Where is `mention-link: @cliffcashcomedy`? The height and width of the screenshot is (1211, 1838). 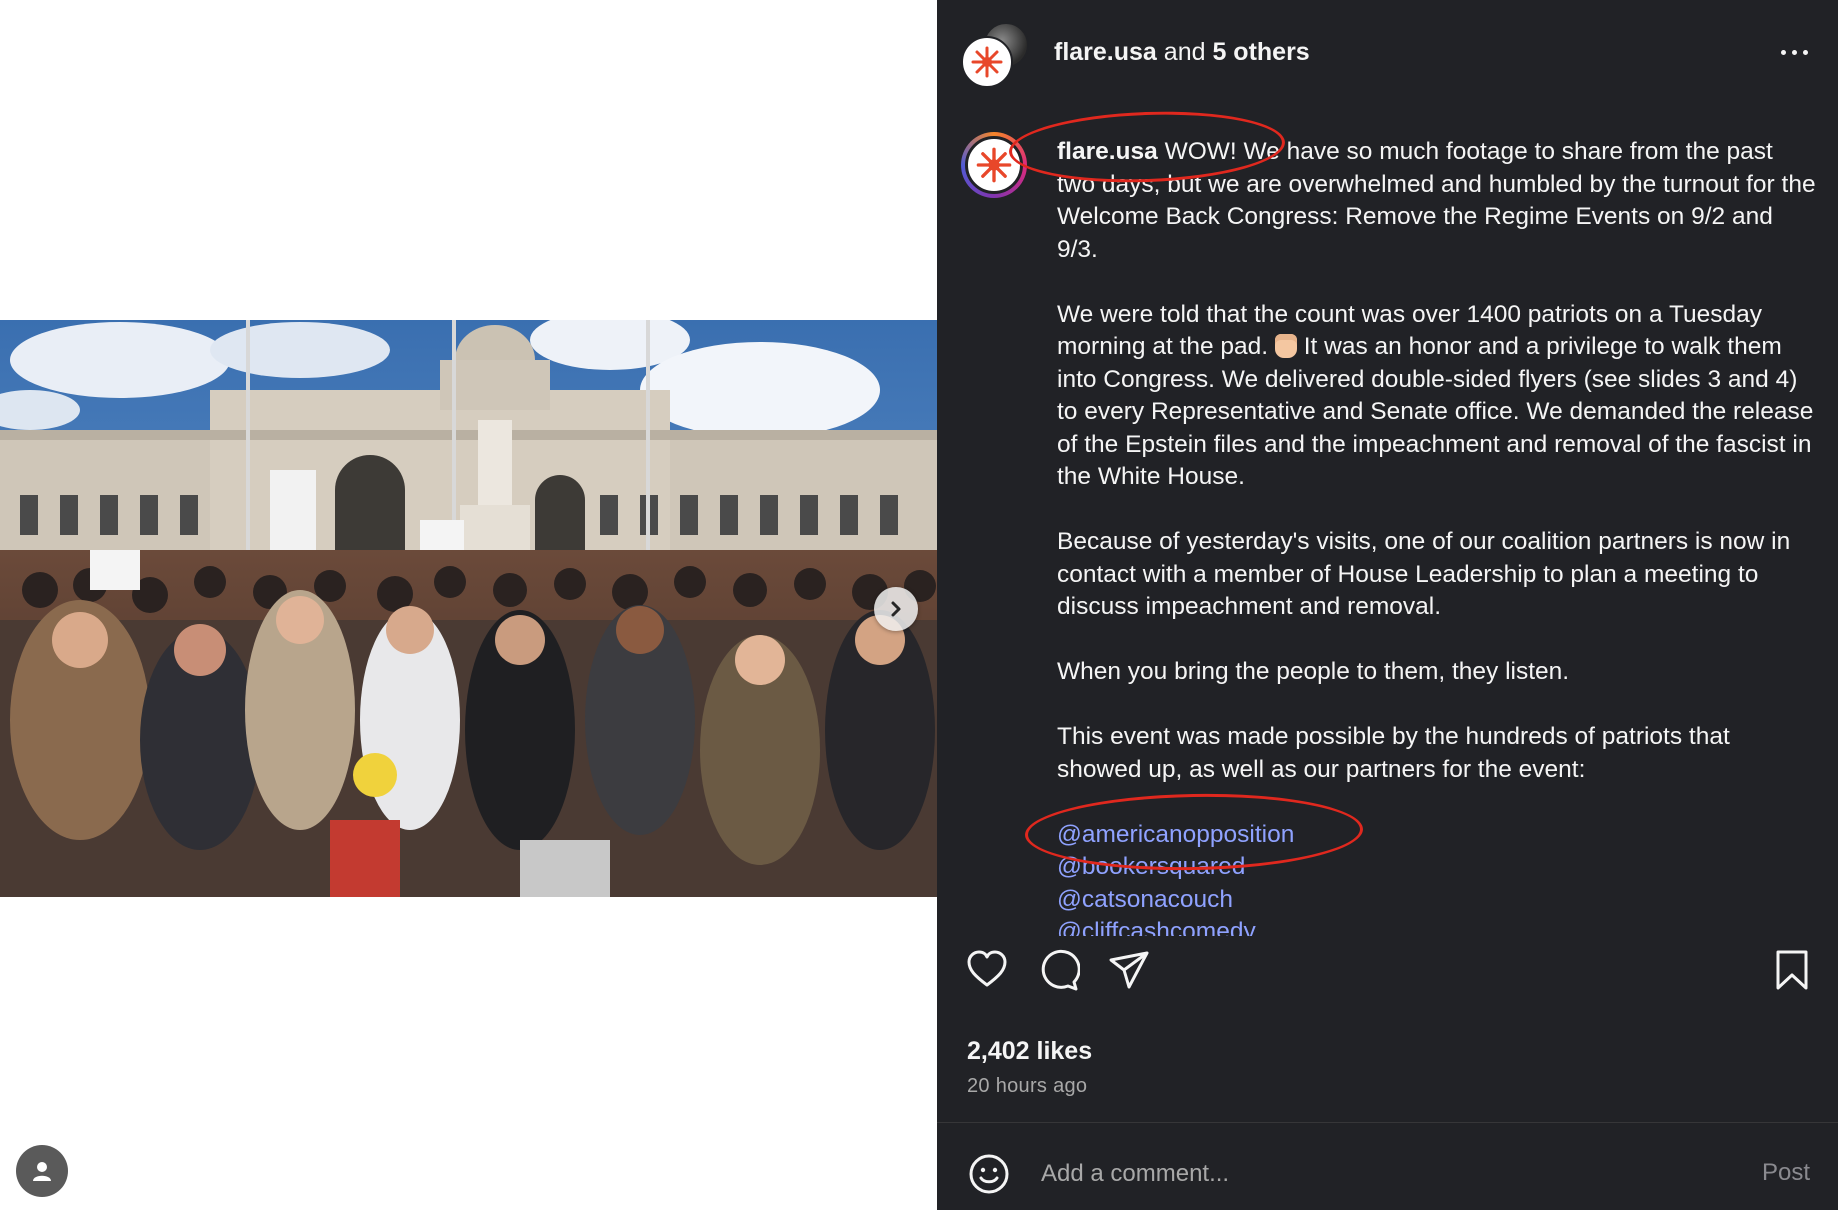
mention-link: @cliffcashcomedy is located at coordinates (1437, 926).